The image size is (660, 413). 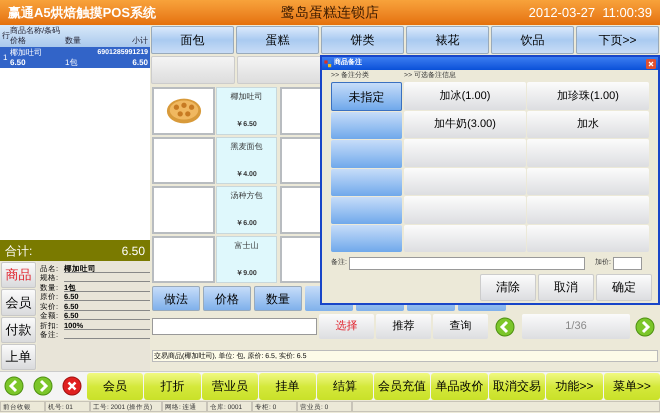 What do you see at coordinates (230, 386) in the screenshot?
I see `toolbar-button: 营业员` at bounding box center [230, 386].